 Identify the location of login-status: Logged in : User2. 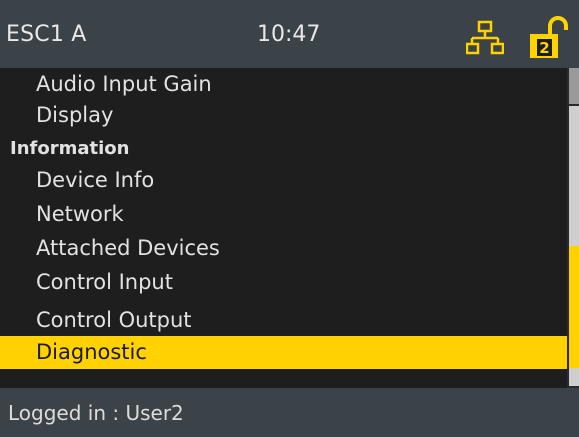
(96, 413).